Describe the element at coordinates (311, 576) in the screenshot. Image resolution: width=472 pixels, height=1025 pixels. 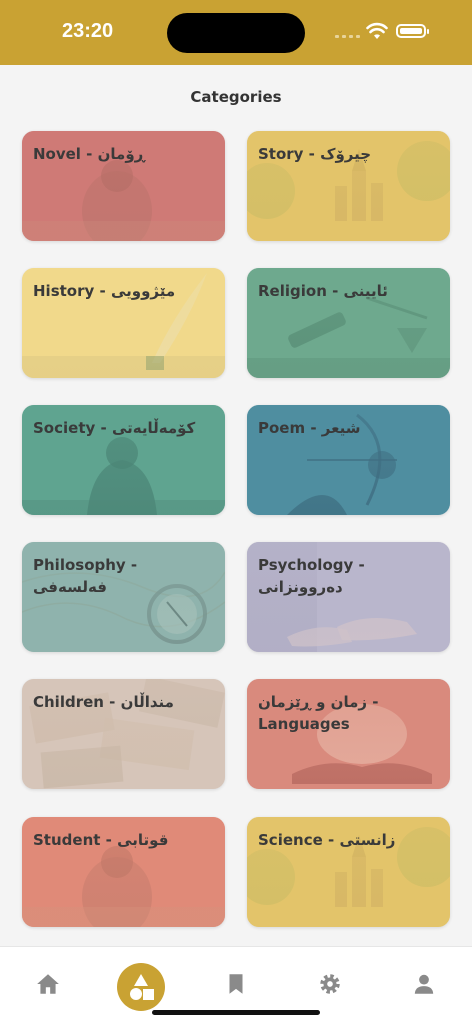
I see `category-label: Psychology - دەروونزانی` at that location.